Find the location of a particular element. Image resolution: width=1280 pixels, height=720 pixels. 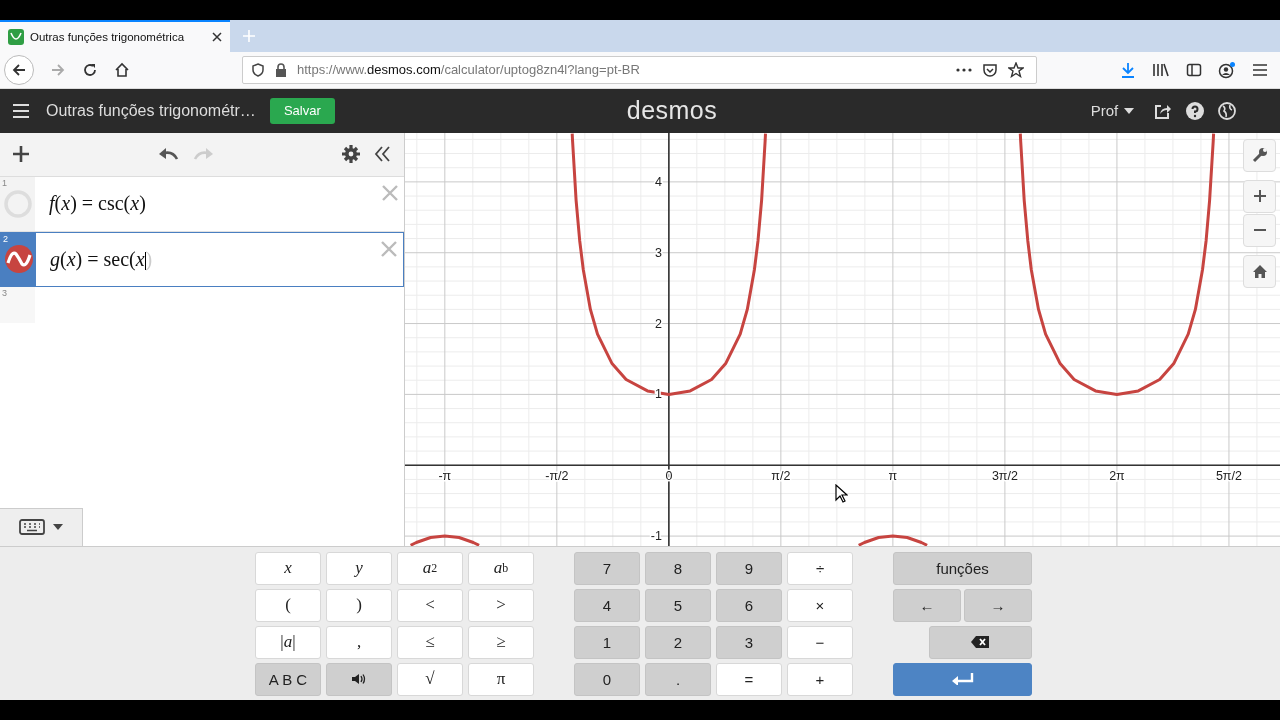

expression-number: 3 is located at coordinates (4, 292).